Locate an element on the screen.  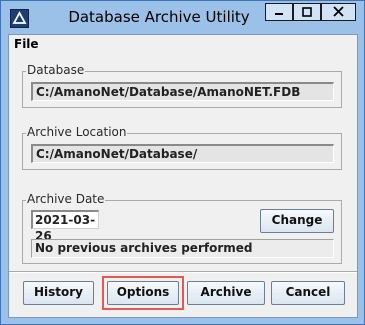
archive-location-group-label: Archive Location is located at coordinates (77, 132).